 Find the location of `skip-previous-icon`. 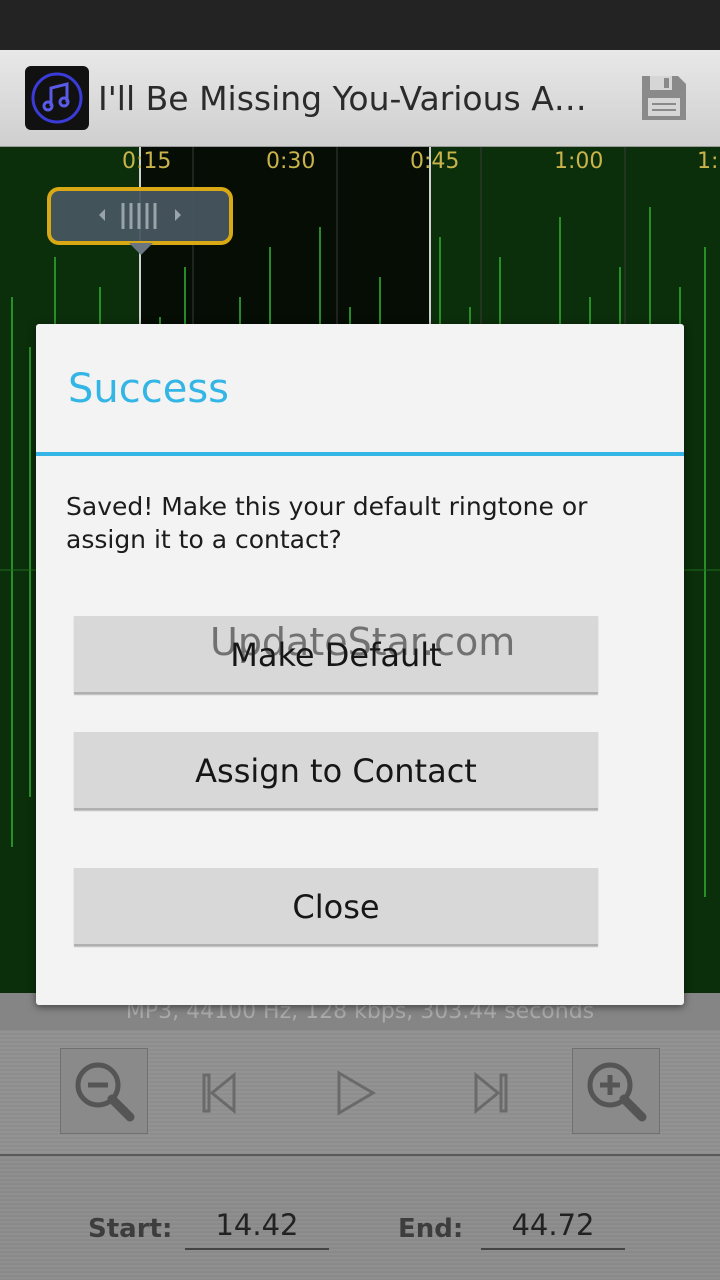

skip-previous-icon is located at coordinates (219, 1093).